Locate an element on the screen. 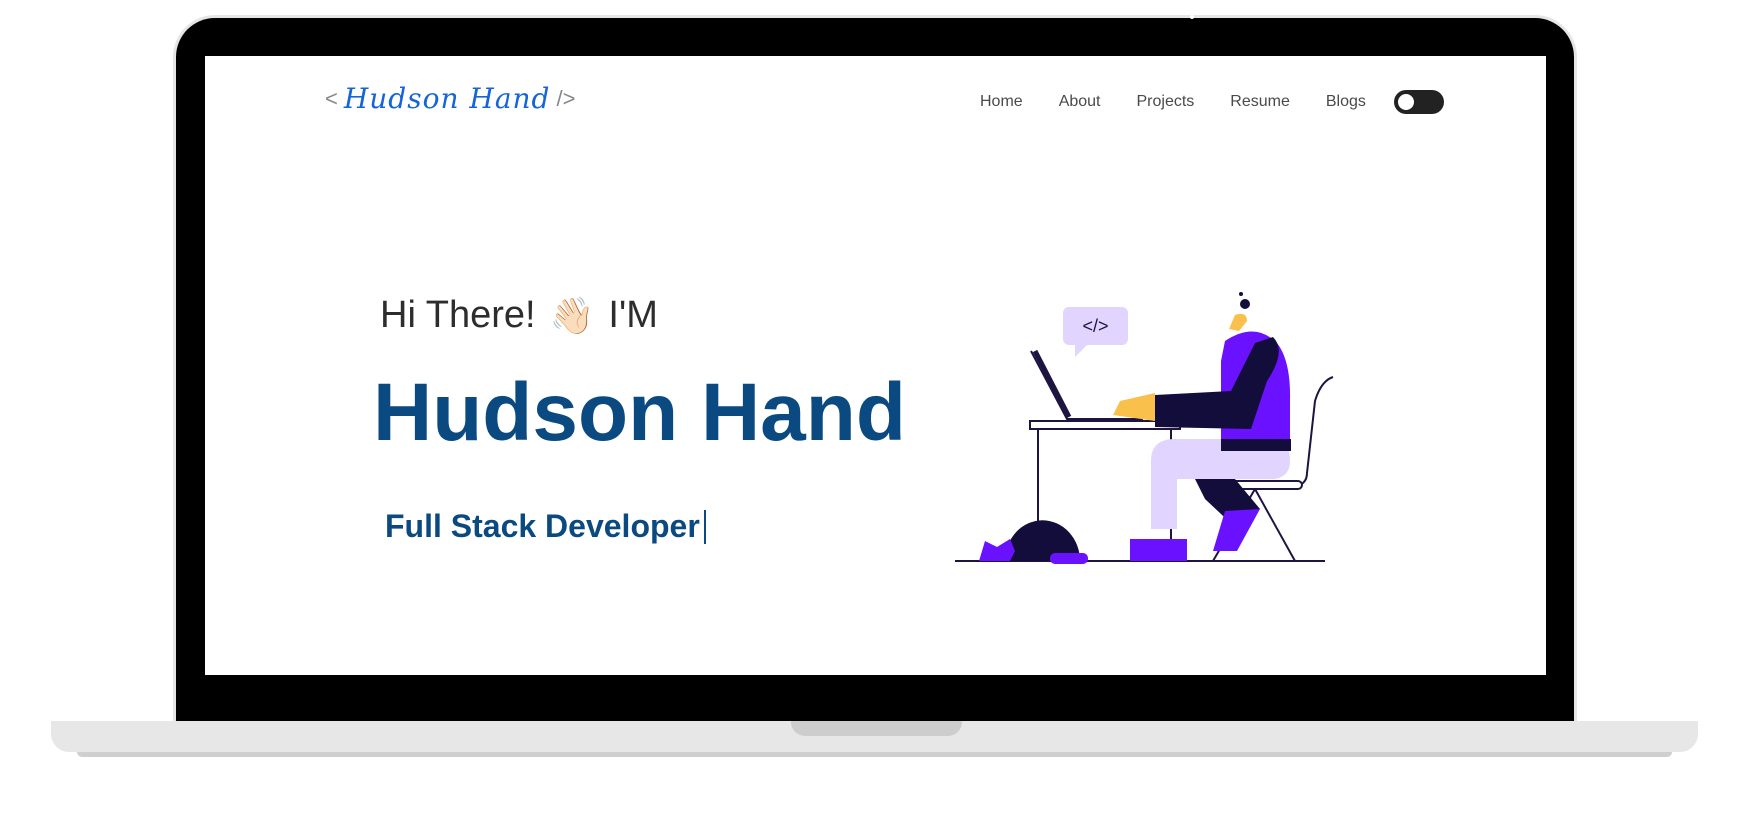 The image size is (1756, 824). theme-toggle is located at coordinates (1418, 102).